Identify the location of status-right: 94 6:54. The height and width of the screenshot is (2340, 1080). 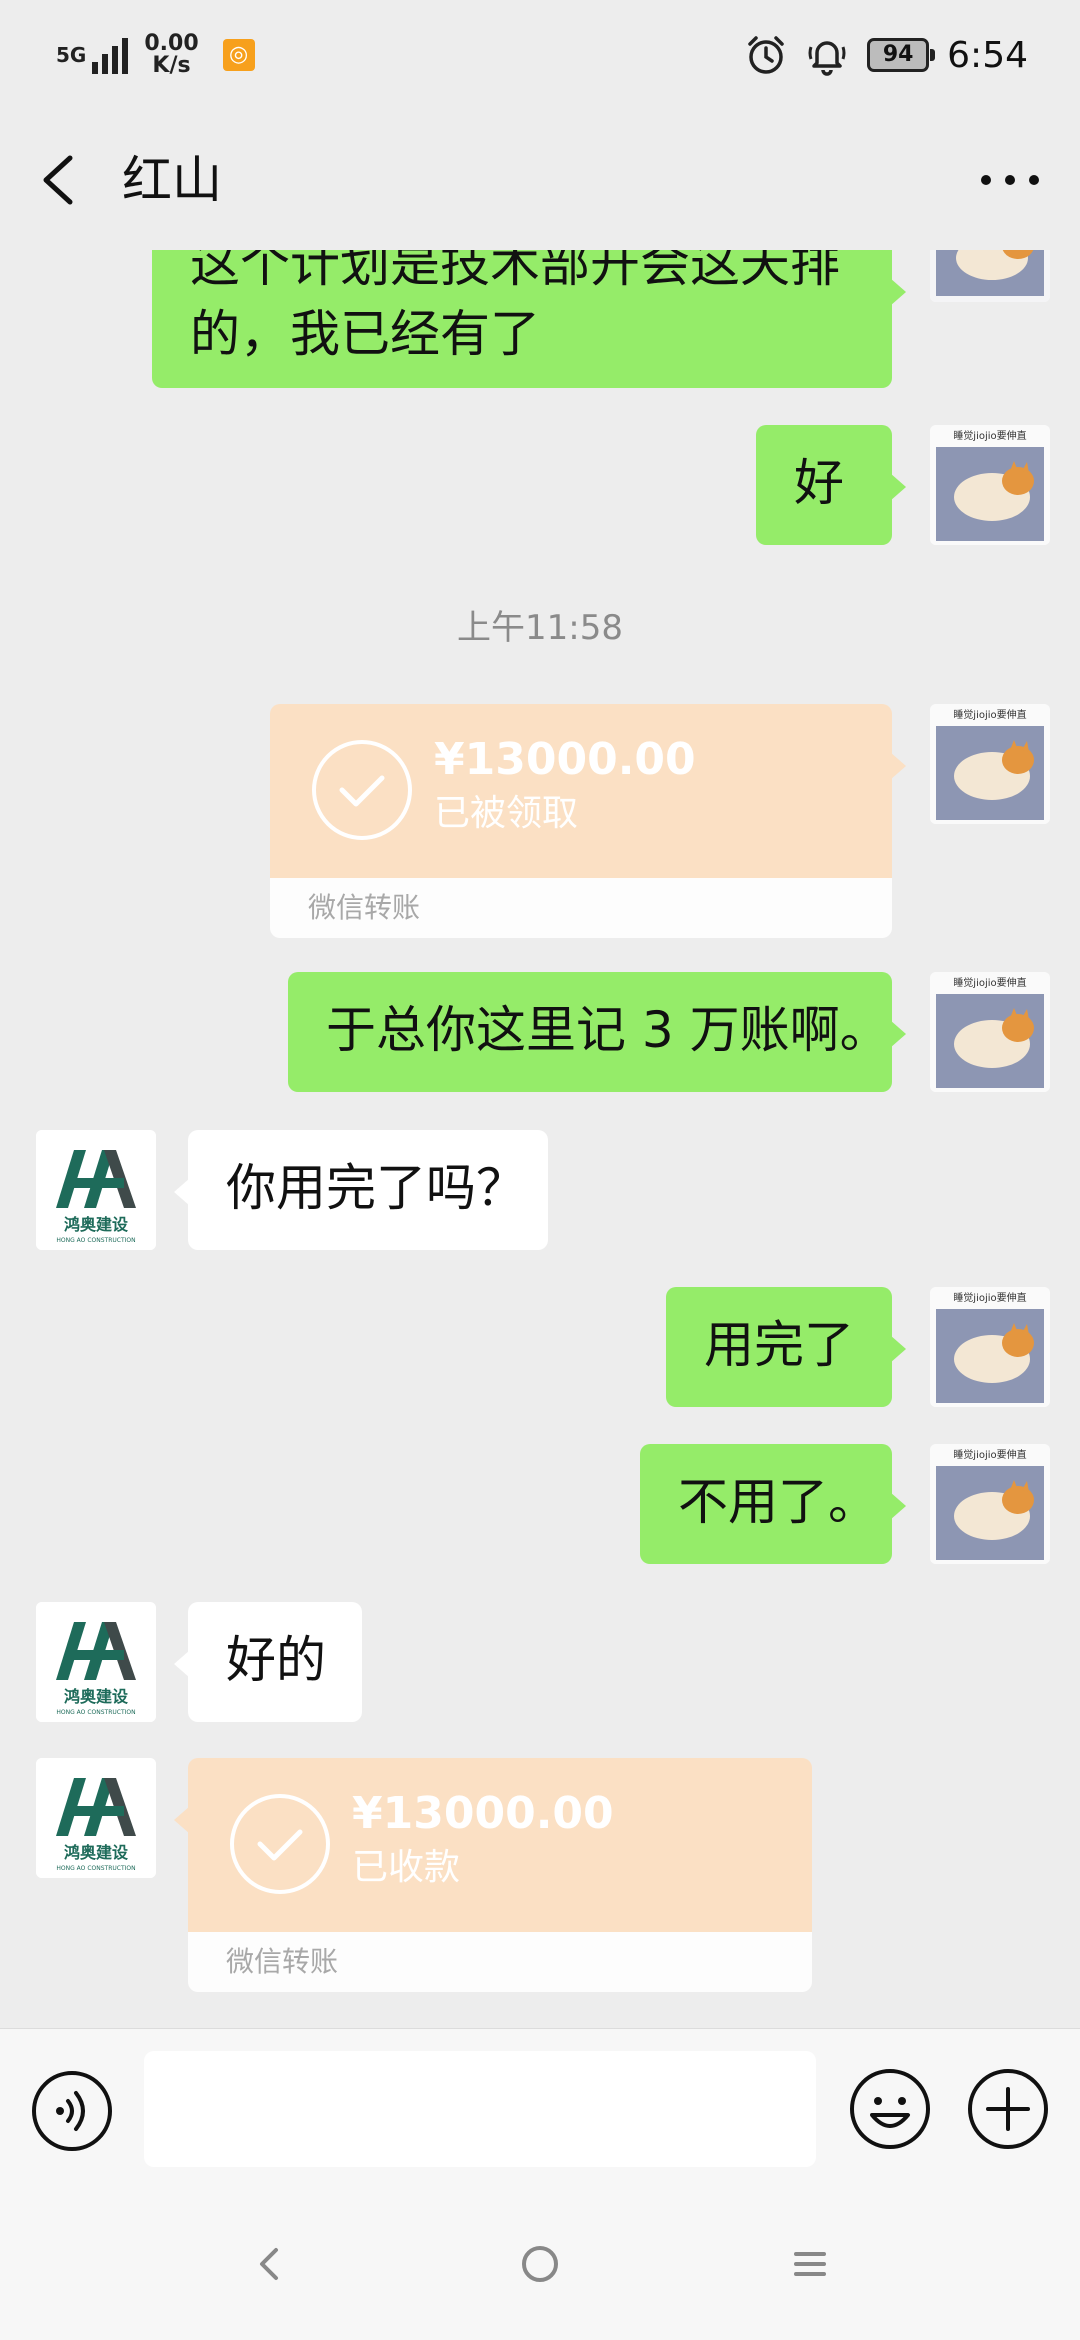
(886, 55).